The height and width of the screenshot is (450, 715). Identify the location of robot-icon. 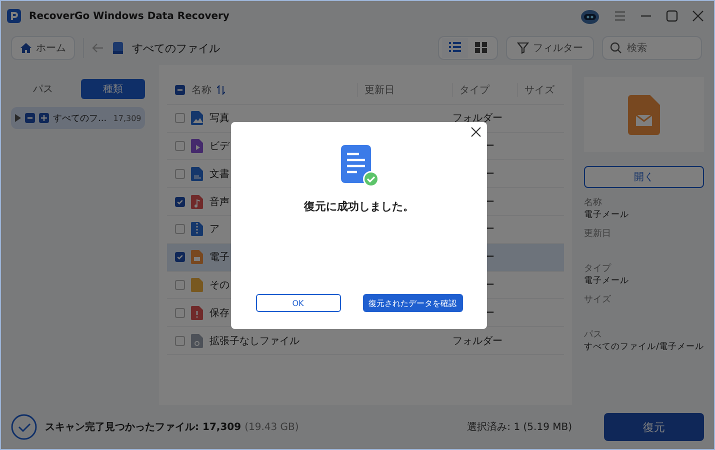
(590, 16).